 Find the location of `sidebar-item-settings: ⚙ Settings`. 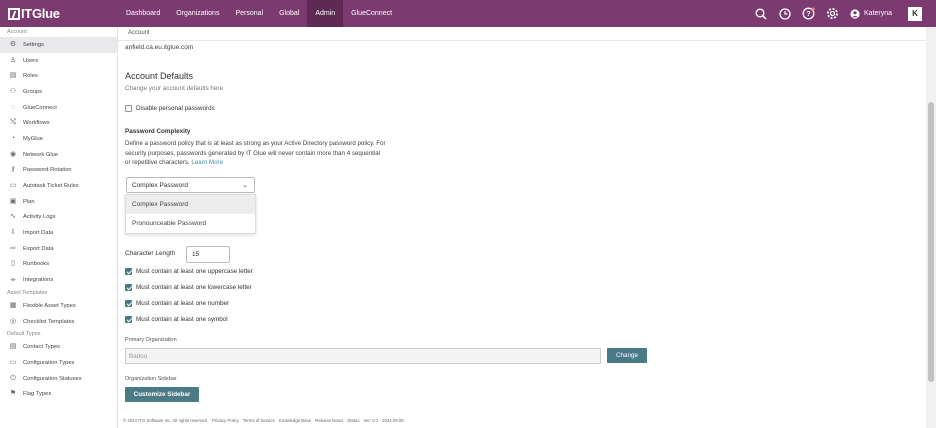

sidebar-item-settings: ⚙ Settings is located at coordinates (58, 45).